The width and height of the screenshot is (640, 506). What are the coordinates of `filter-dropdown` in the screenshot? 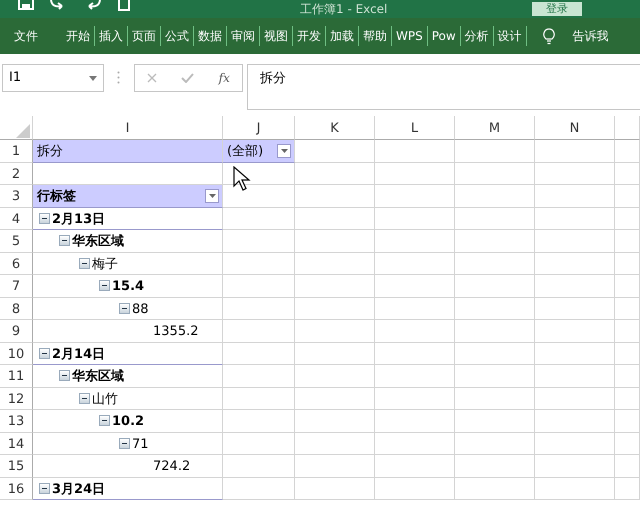 It's located at (284, 151).